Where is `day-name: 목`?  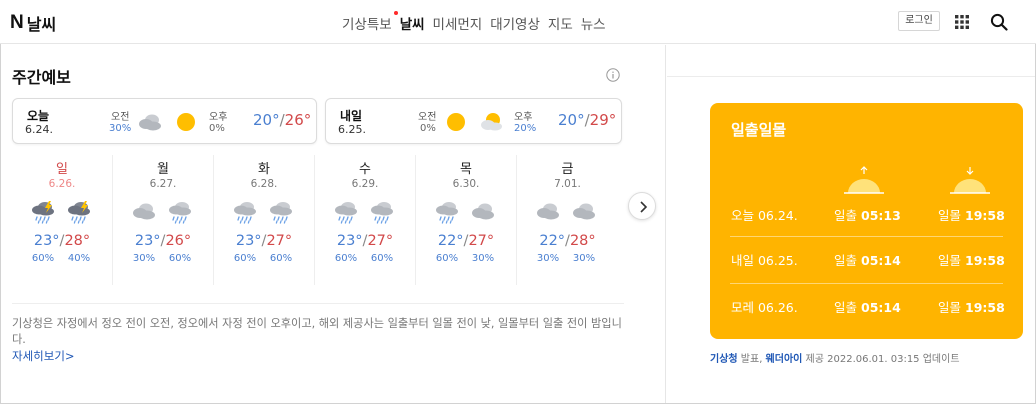 day-name: 목 is located at coordinates (466, 169).